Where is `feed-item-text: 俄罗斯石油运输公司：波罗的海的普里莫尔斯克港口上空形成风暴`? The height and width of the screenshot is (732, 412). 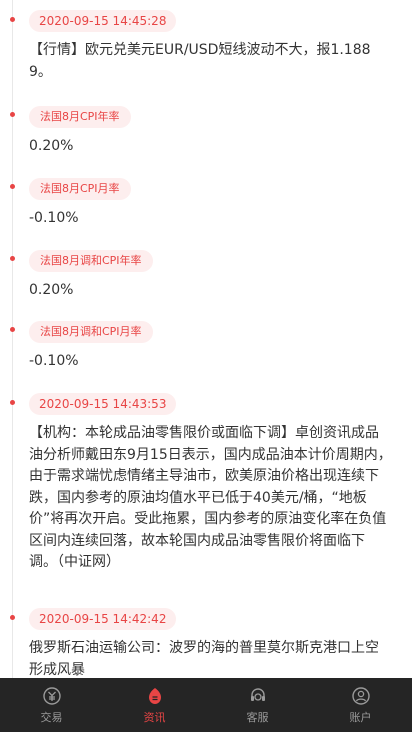 feed-item-text: 俄罗斯石油运输公司：波罗的海的普里莫尔斯克港口上空形成风暴 is located at coordinates (204, 659).